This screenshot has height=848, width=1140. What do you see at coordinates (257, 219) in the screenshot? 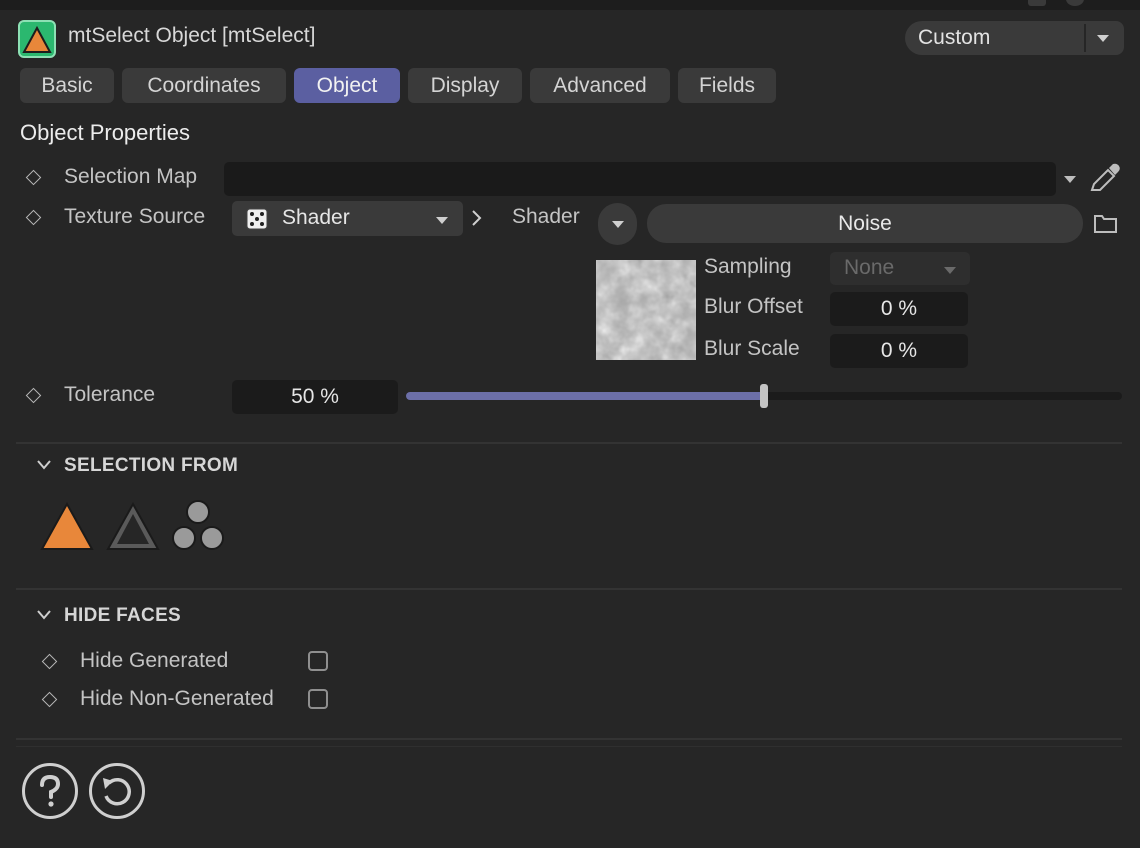
I see `shader-dice-icon` at bounding box center [257, 219].